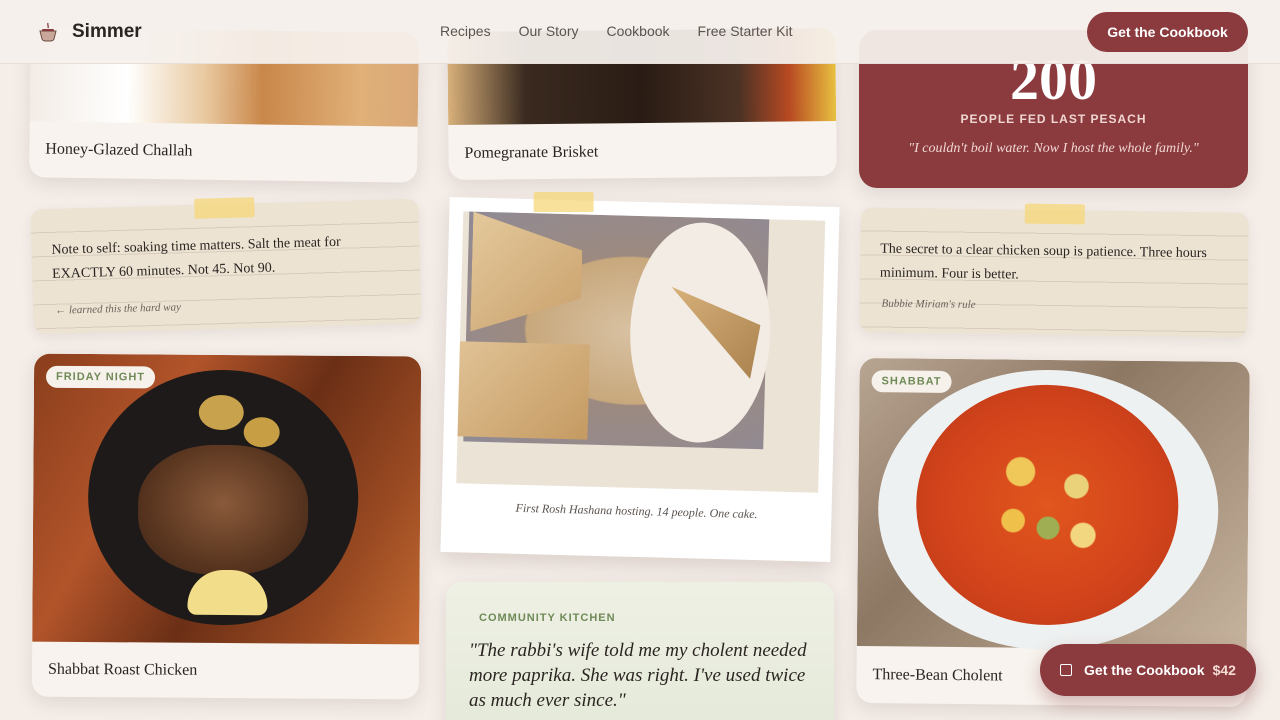 Image resolution: width=1280 pixels, height=720 pixels. Describe the element at coordinates (928, 304) in the screenshot. I see `note-signature: Bubbie Miriam's rule` at that location.